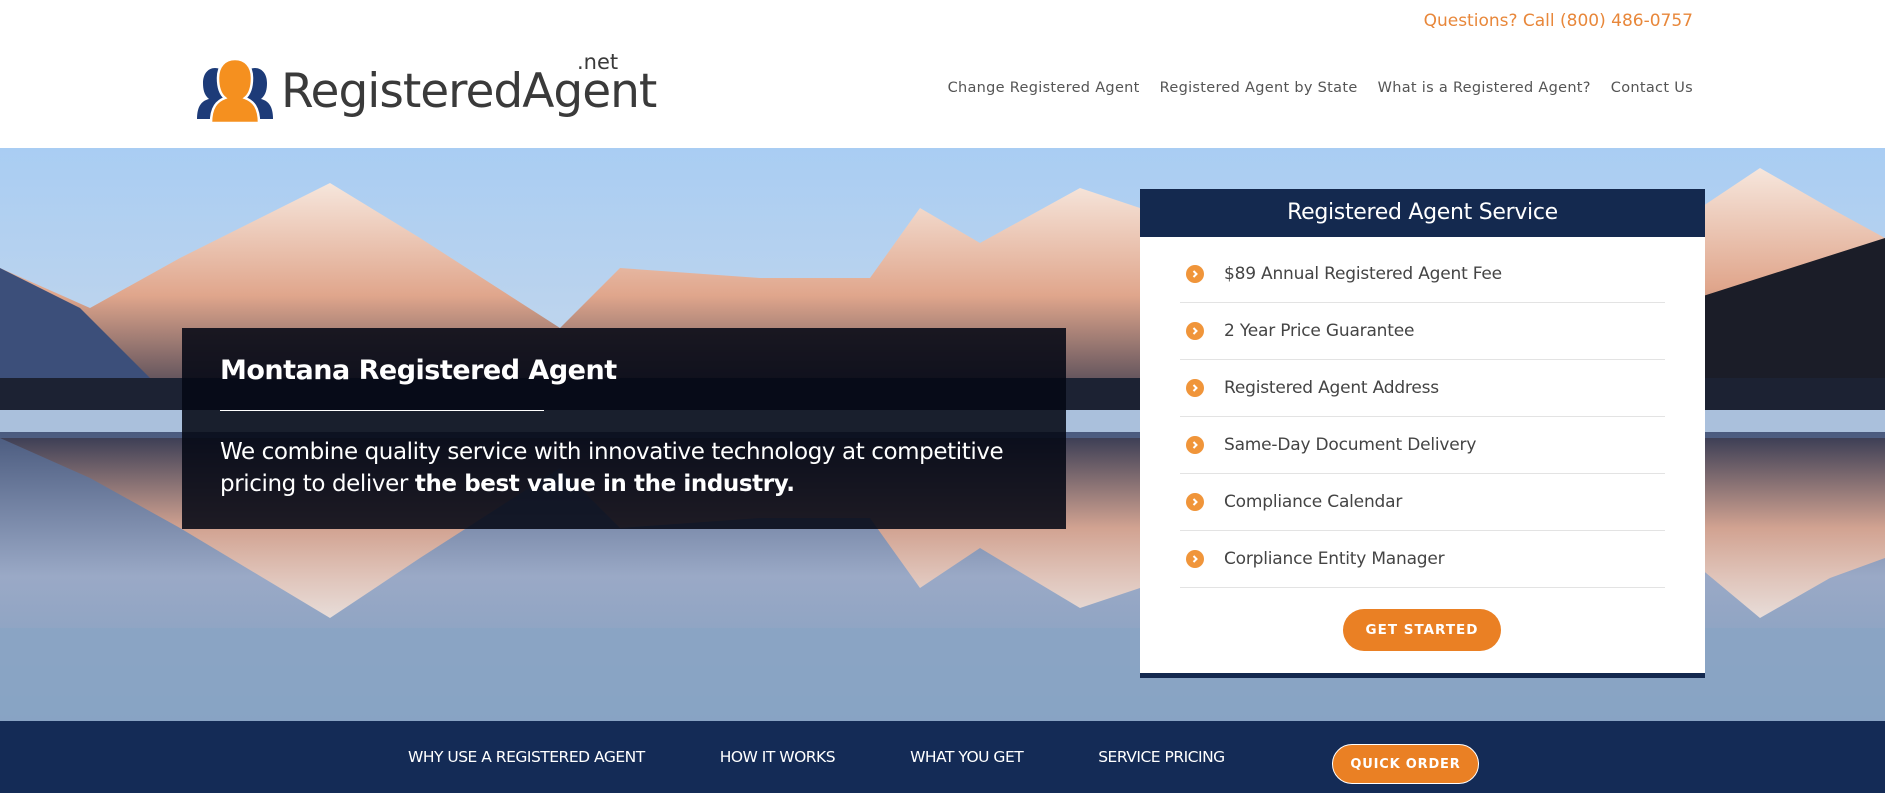  I want to click on list-item: Corpliance Entity Manager, so click(1422, 559).